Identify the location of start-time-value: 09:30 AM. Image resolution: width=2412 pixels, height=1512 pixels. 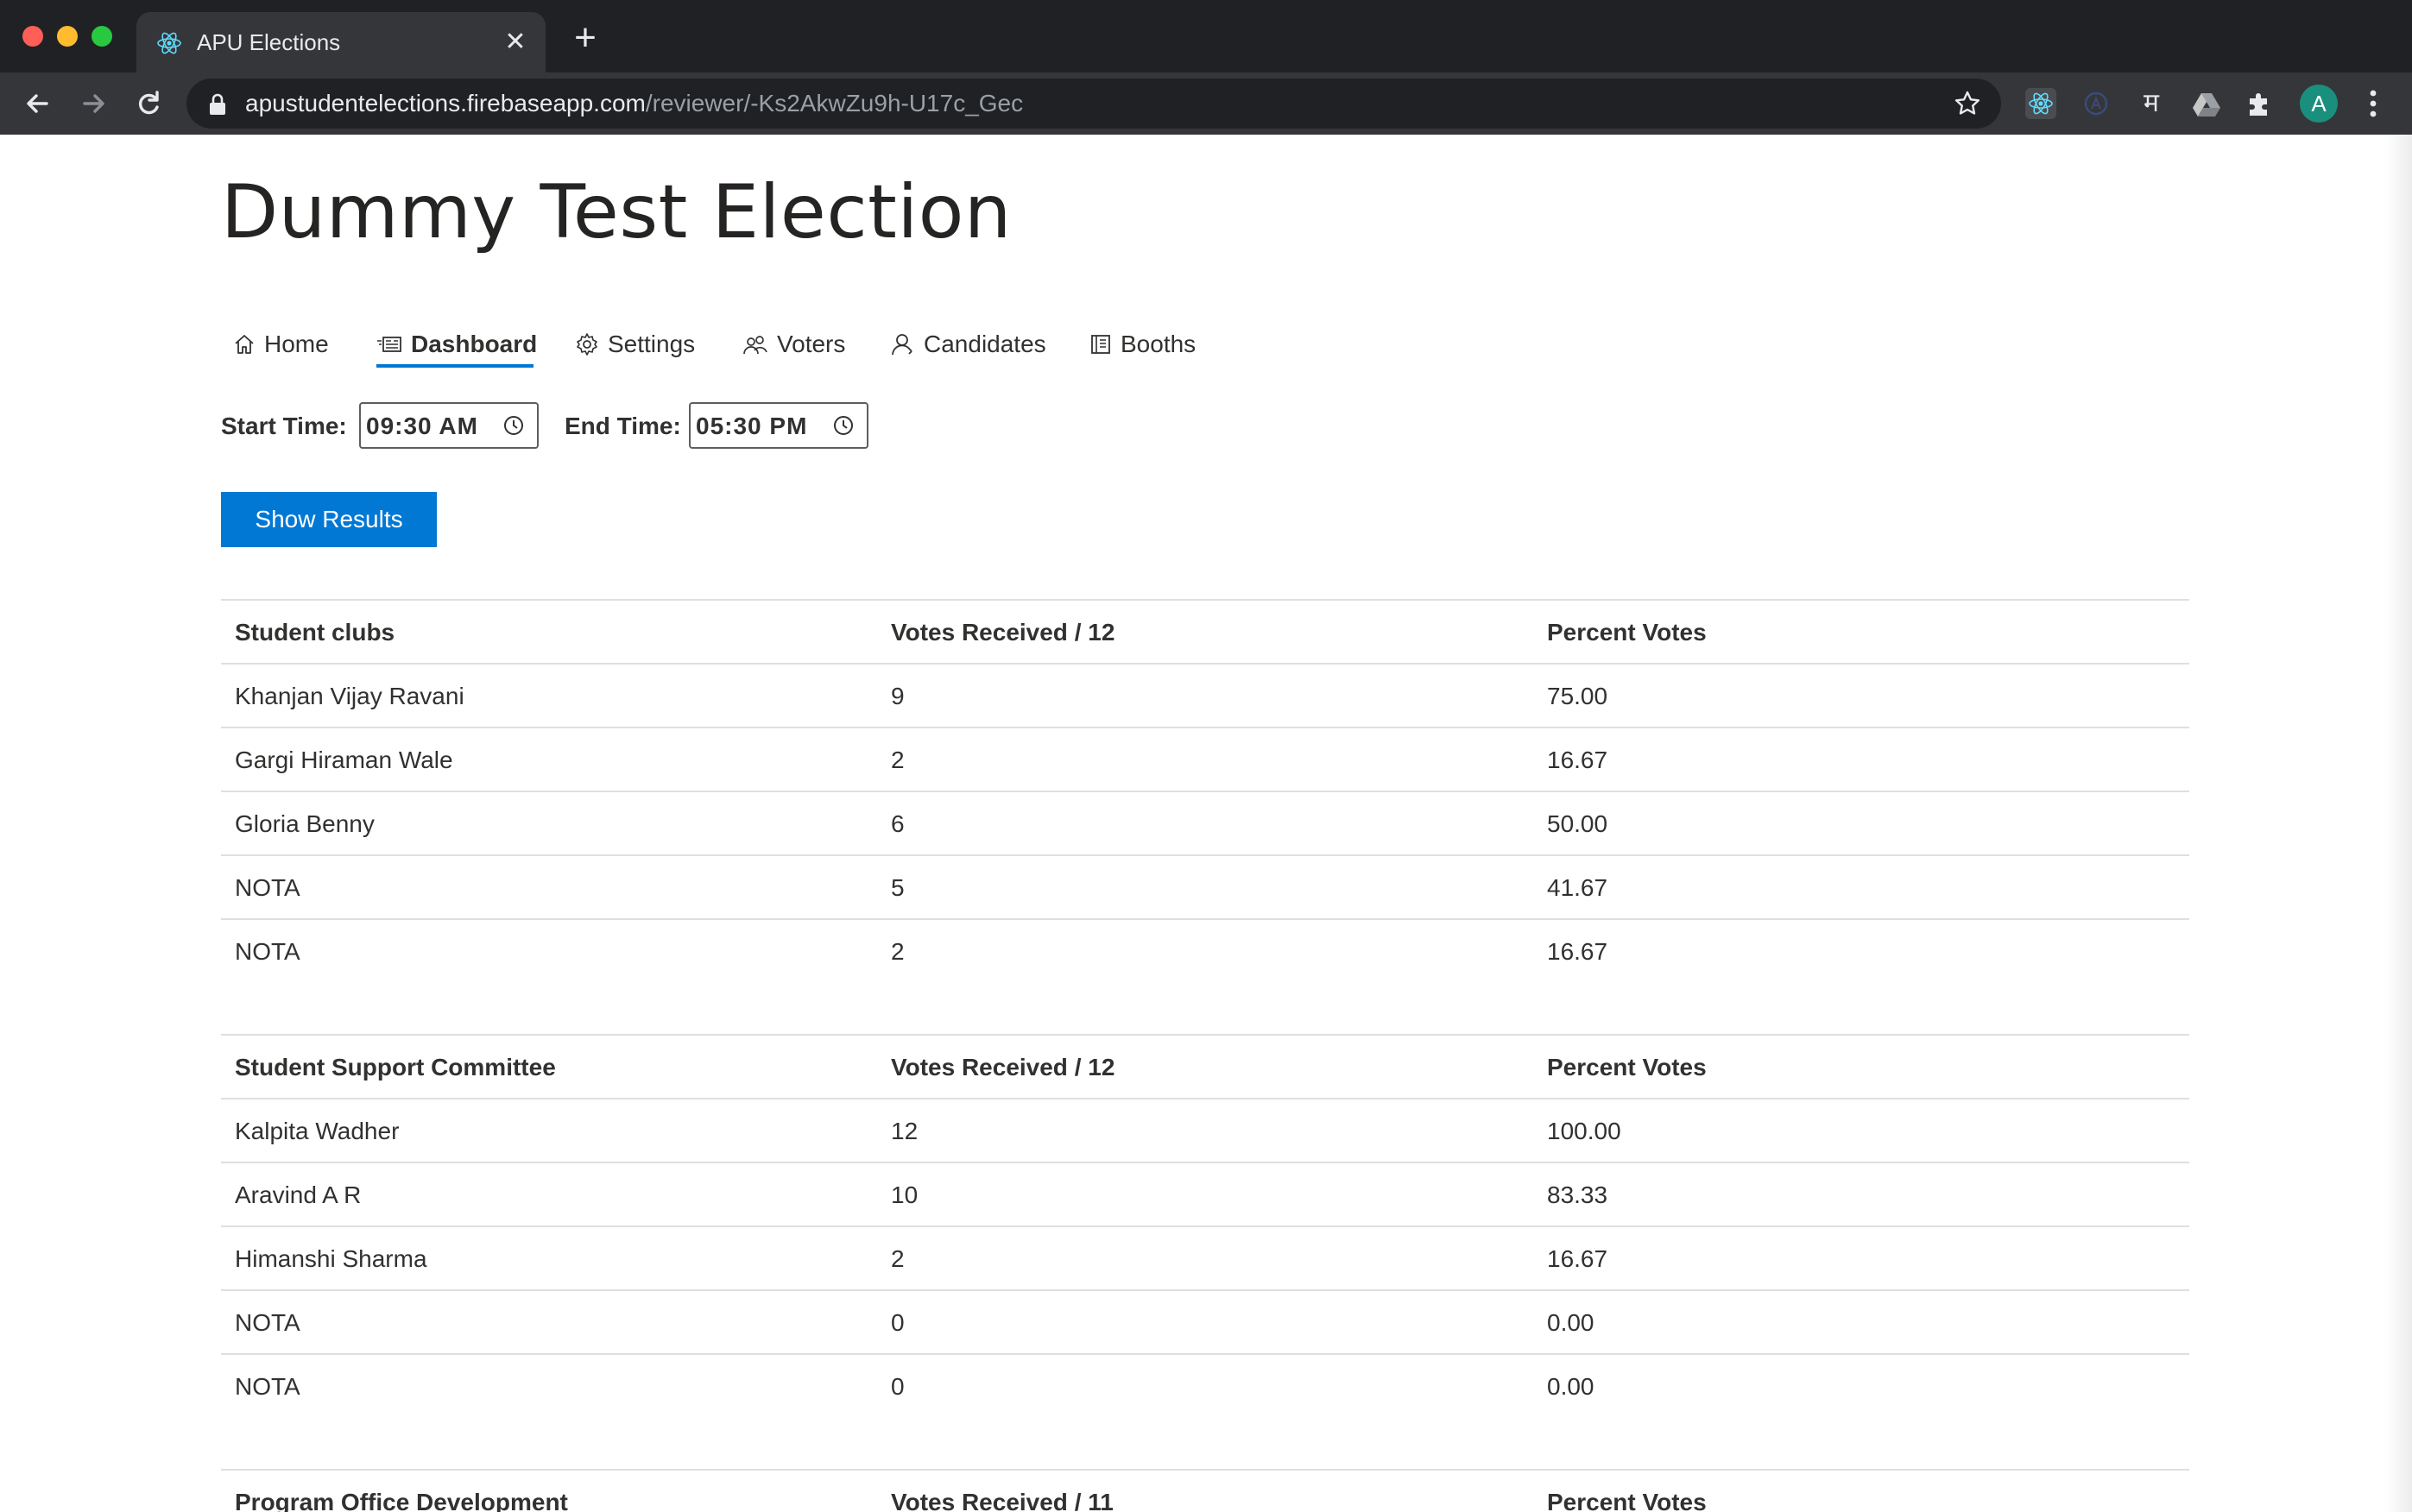
(422, 426).